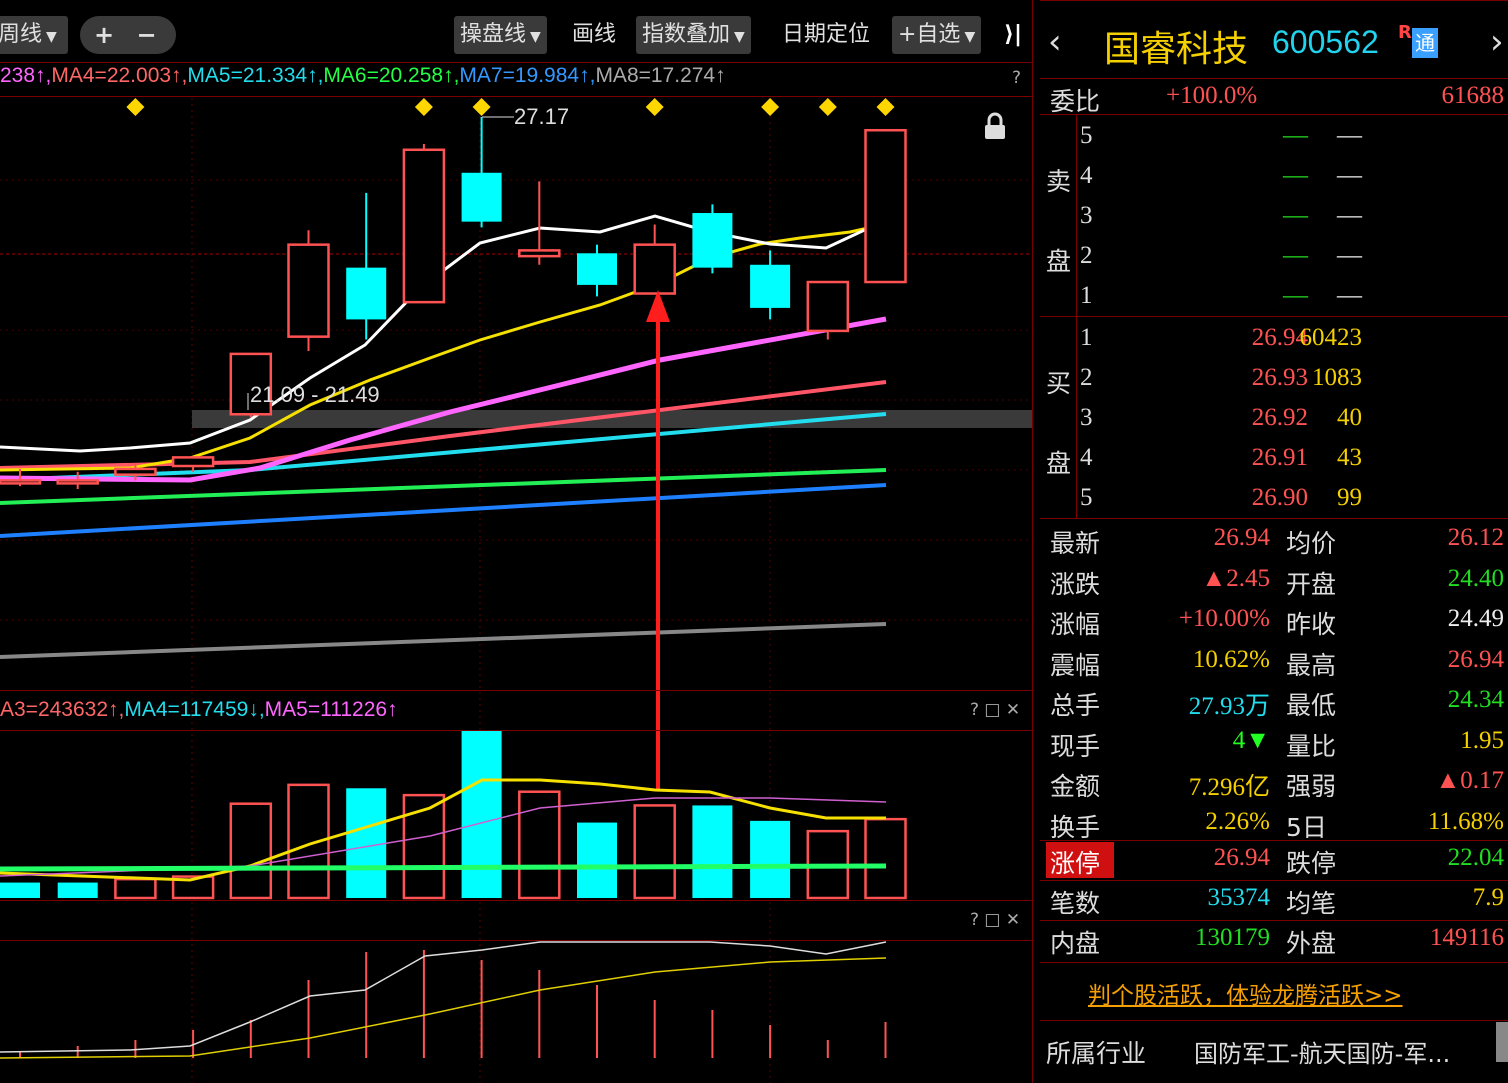  Describe the element at coordinates (1075, 863) in the screenshot. I see `limit-up-label: 涨停` at that location.